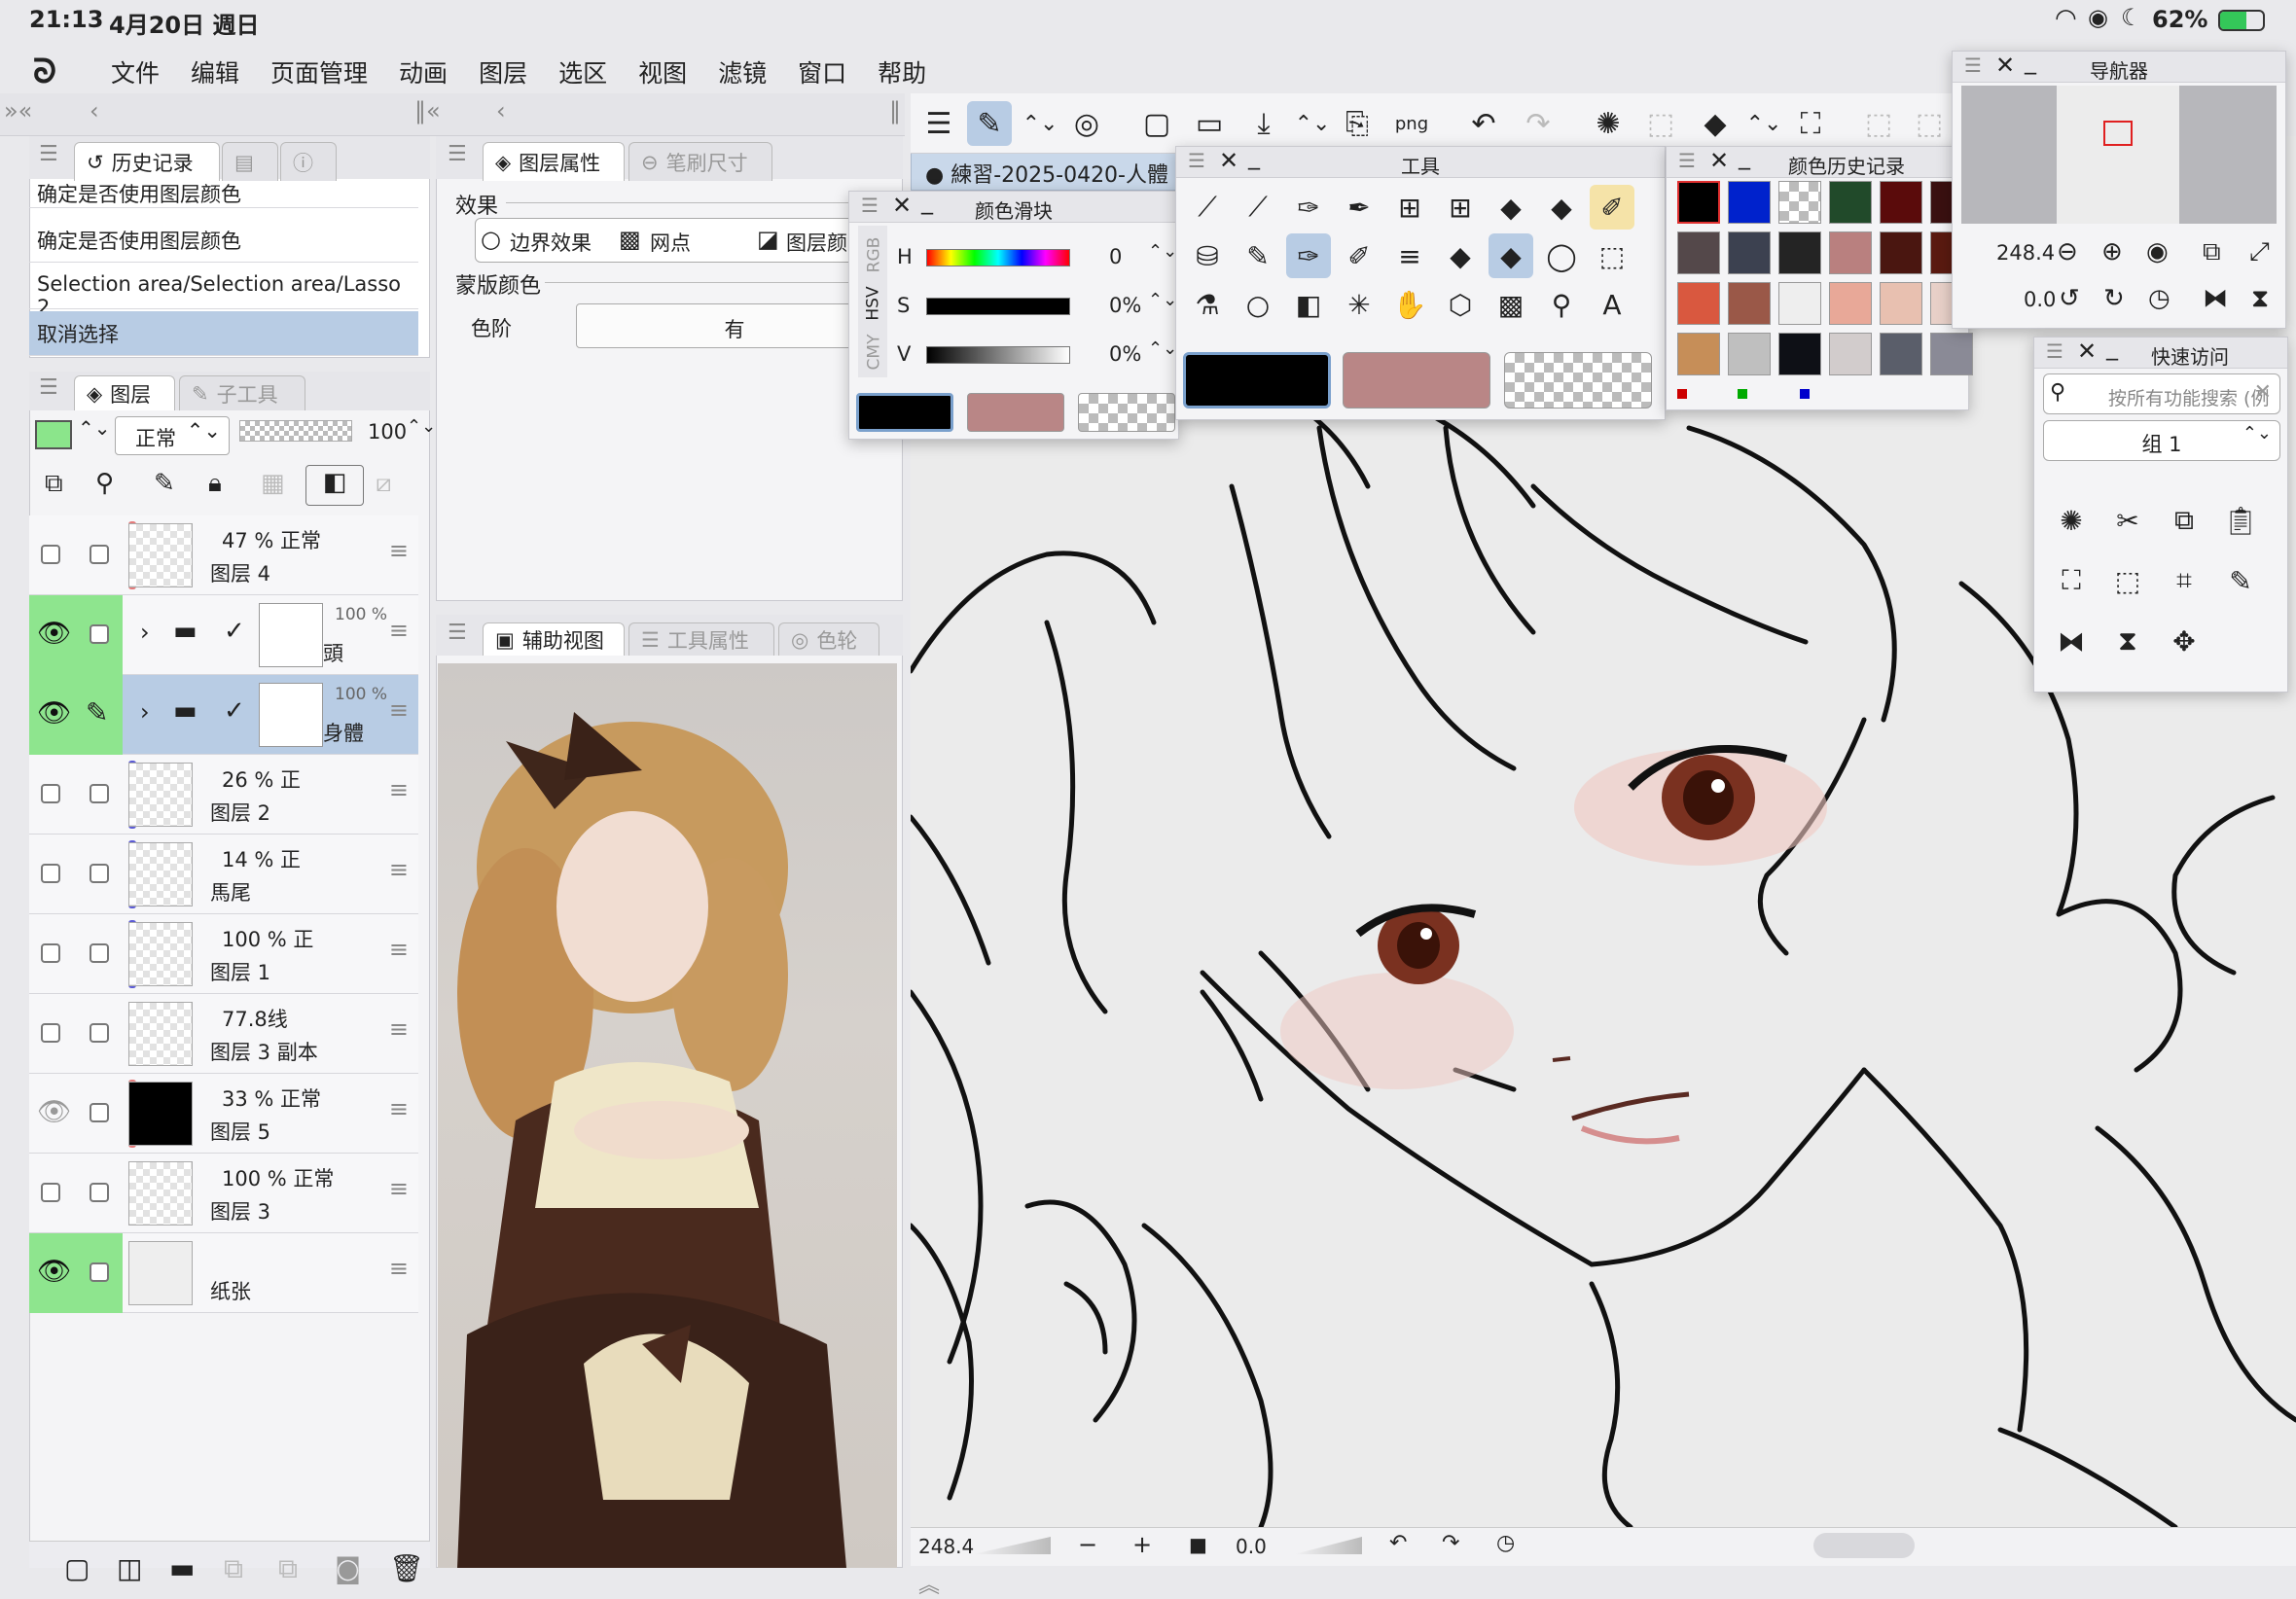 The width and height of the screenshot is (2296, 1599). Describe the element at coordinates (1086, 123) in the screenshot. I see `spiral-icon: ◎` at that location.